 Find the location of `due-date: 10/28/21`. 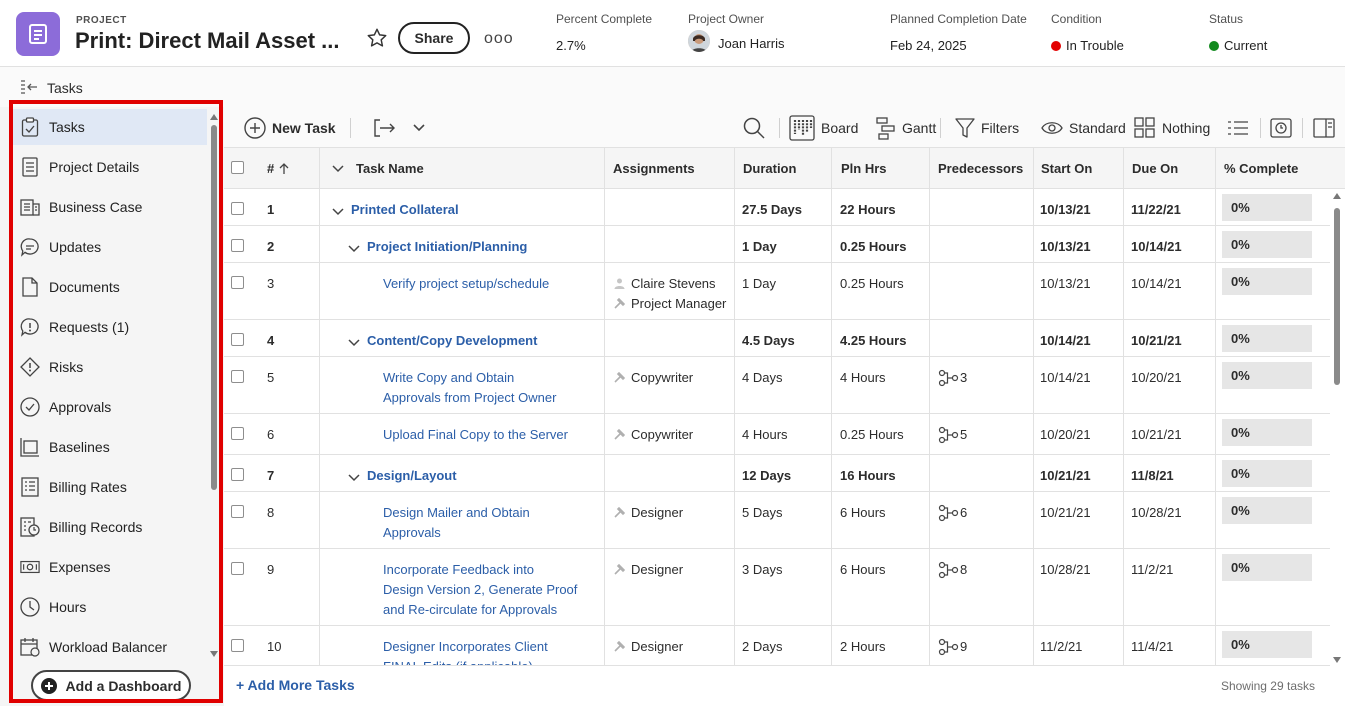

due-date: 10/28/21 is located at coordinates (1156, 513).